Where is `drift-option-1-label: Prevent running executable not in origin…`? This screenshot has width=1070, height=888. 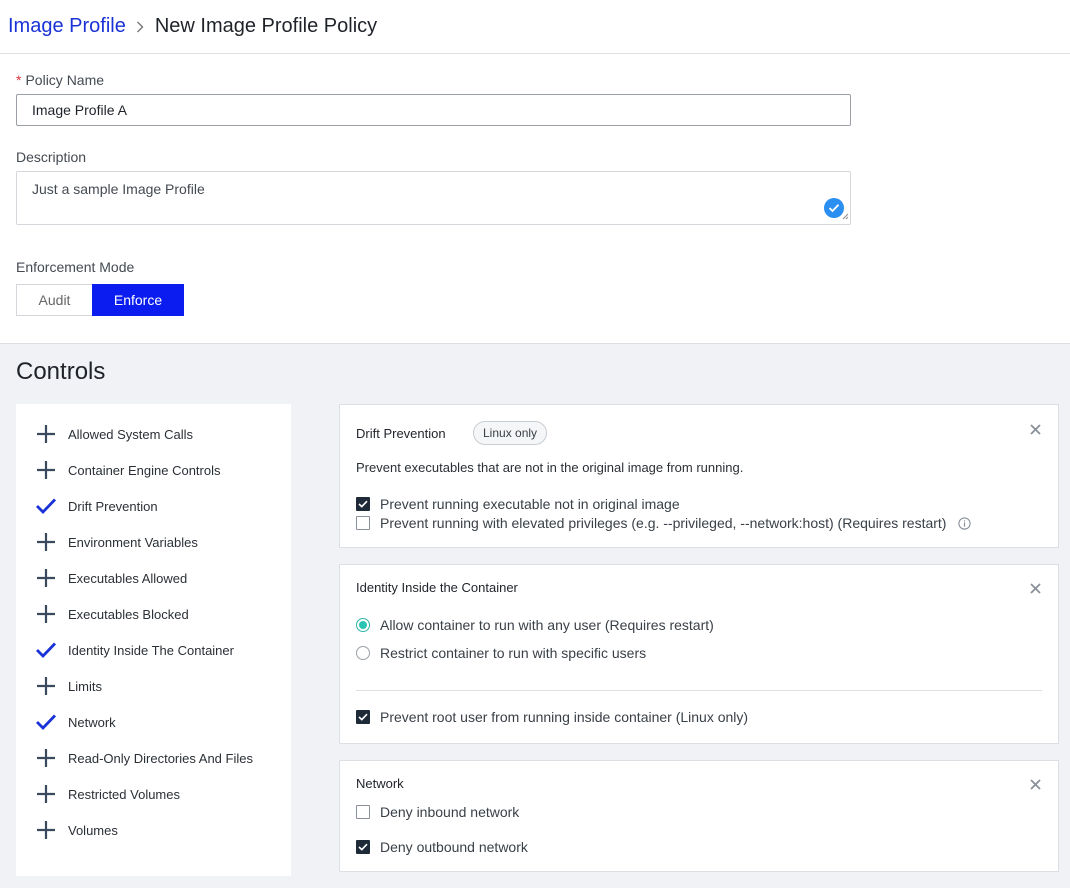 drift-option-1-label: Prevent running executable not in origin… is located at coordinates (530, 504).